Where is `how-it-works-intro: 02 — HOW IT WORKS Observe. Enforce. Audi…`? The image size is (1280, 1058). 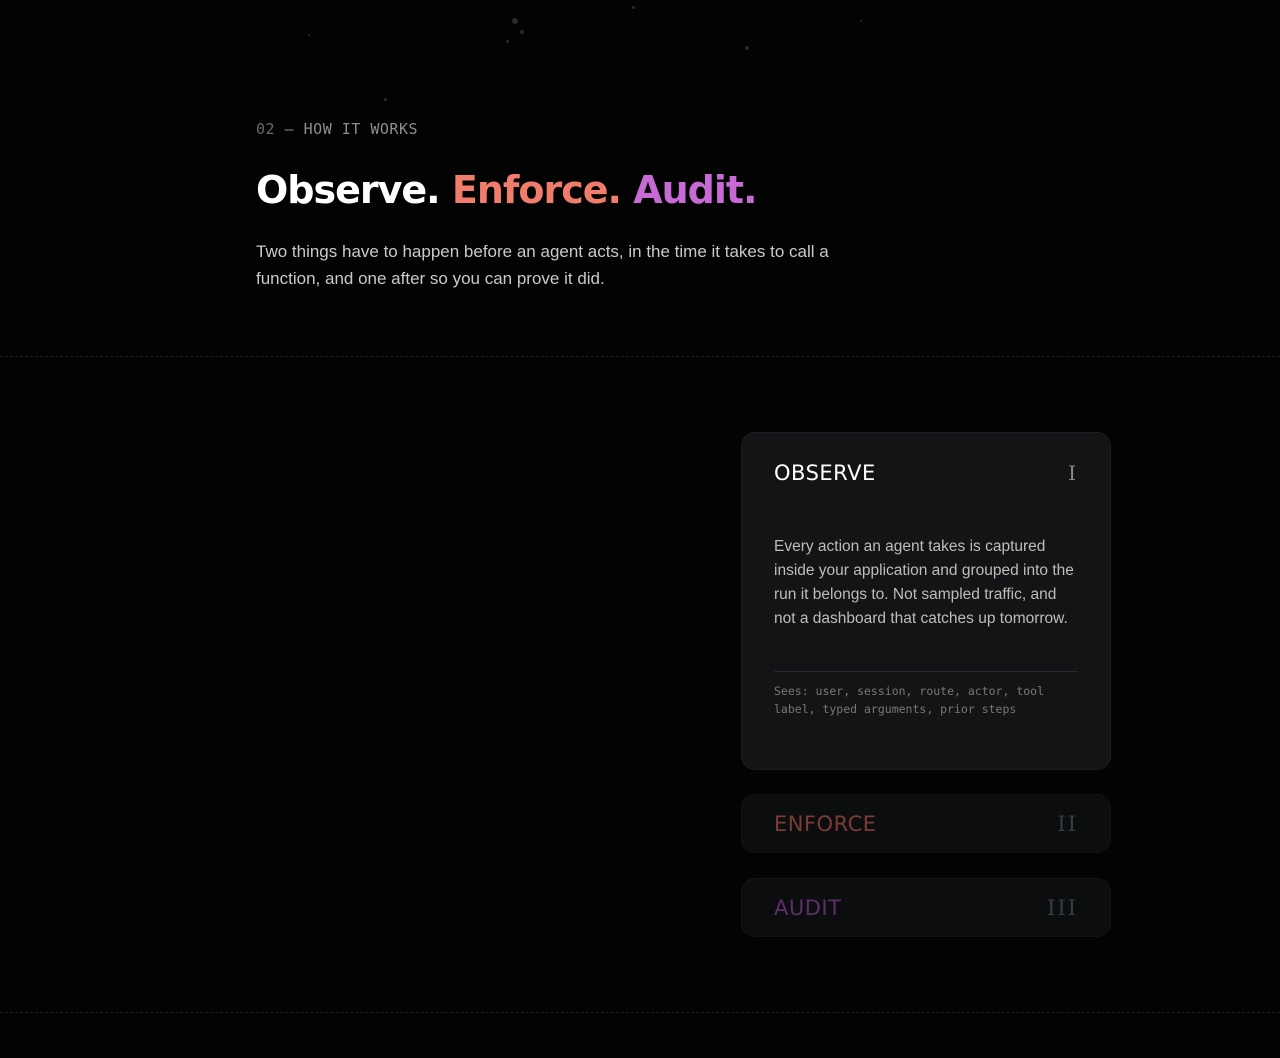
how-it-works-intro: 02 — HOW IT WORKS Observe. Enforce. Audi… is located at coordinates (566, 206).